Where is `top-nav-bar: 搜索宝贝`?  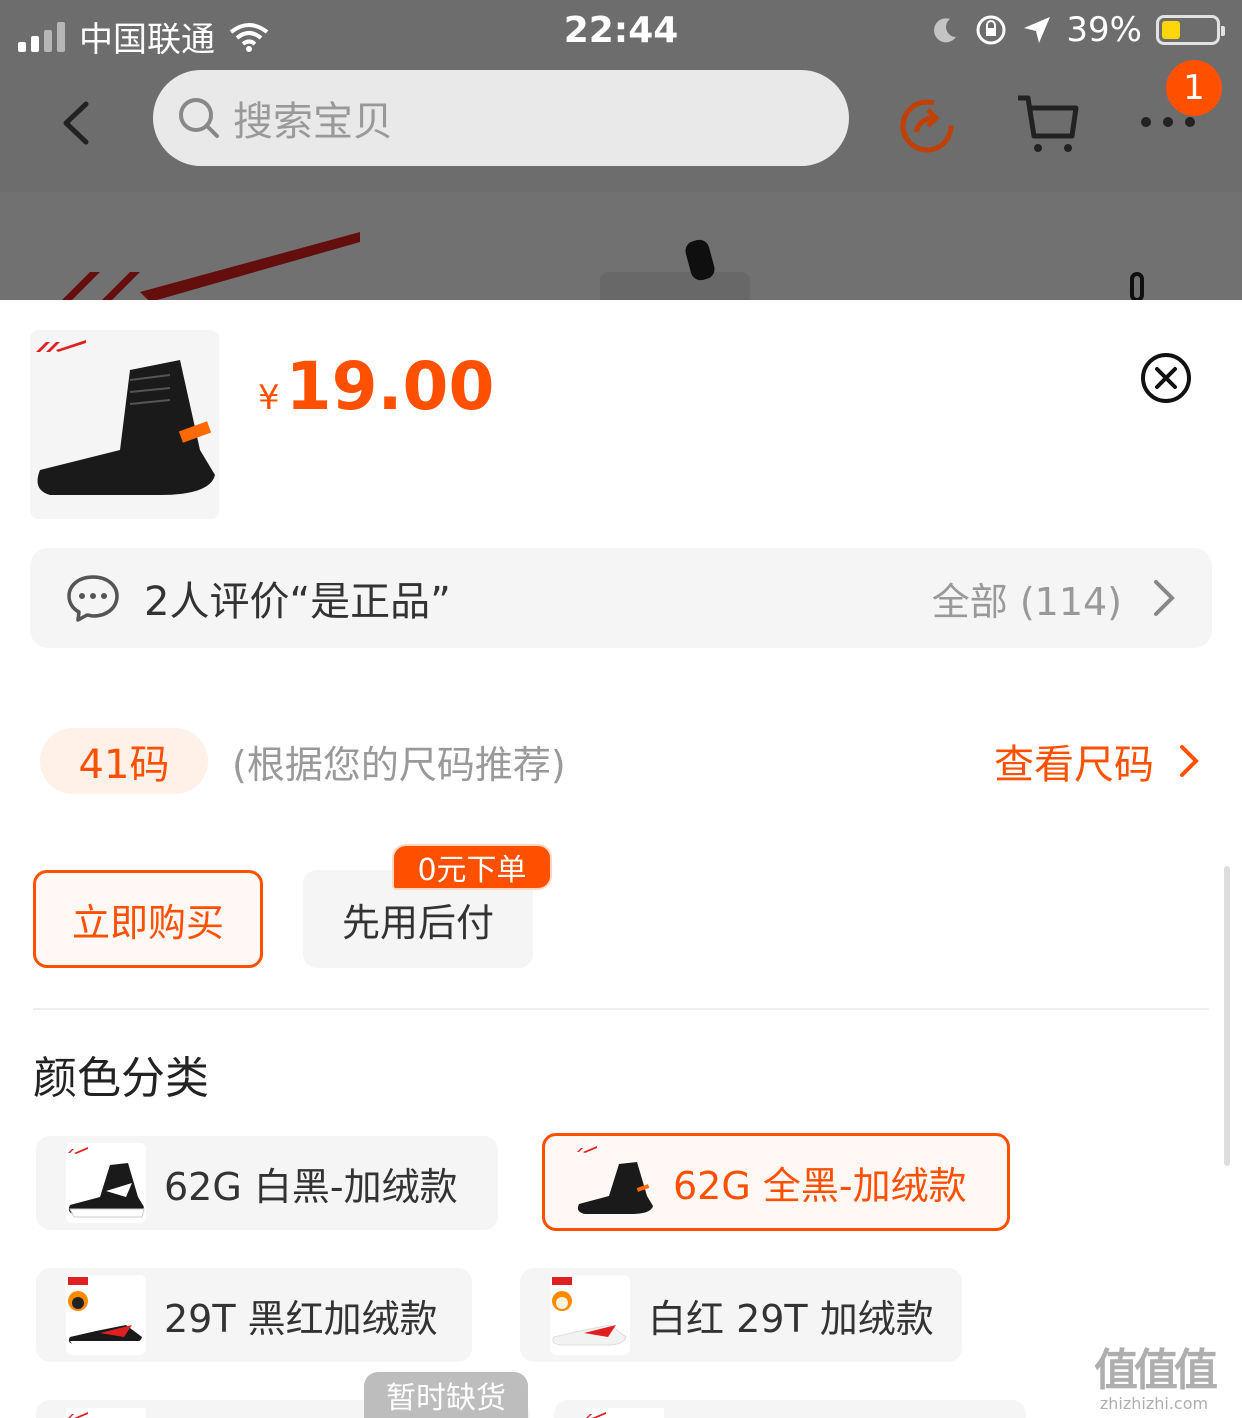 top-nav-bar: 搜索宝贝 is located at coordinates (621, 128).